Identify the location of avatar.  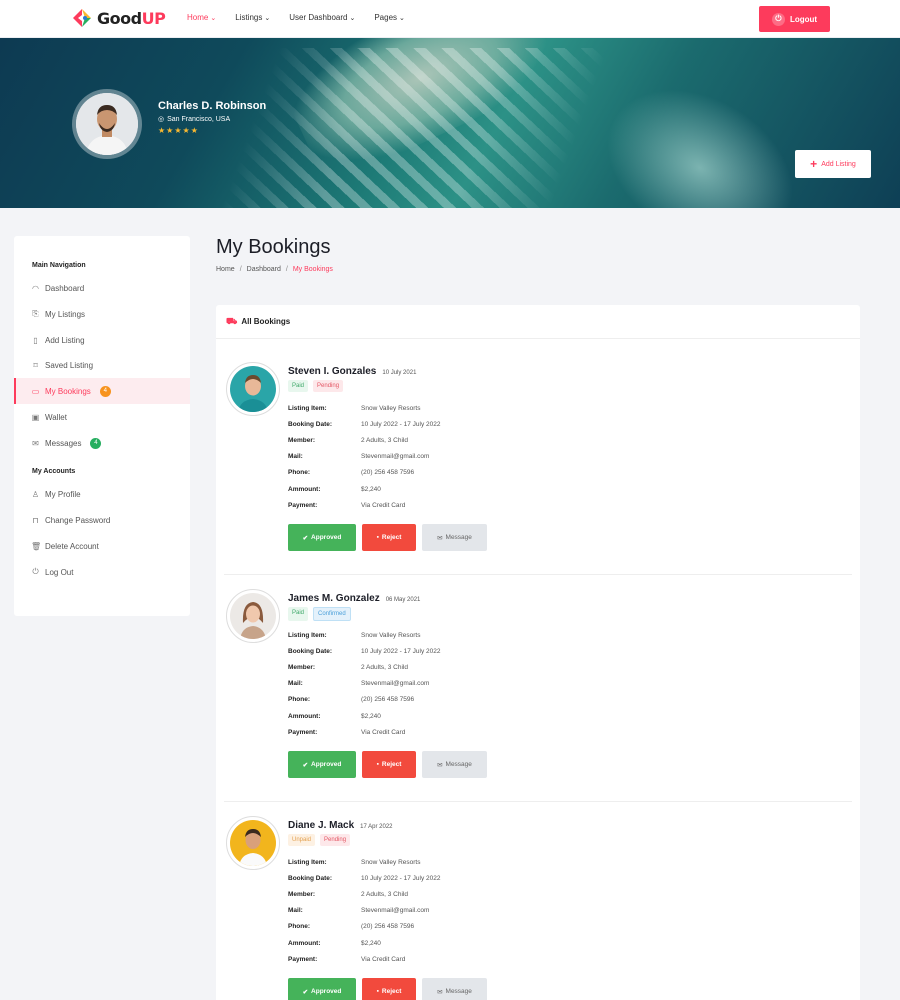
(107, 124).